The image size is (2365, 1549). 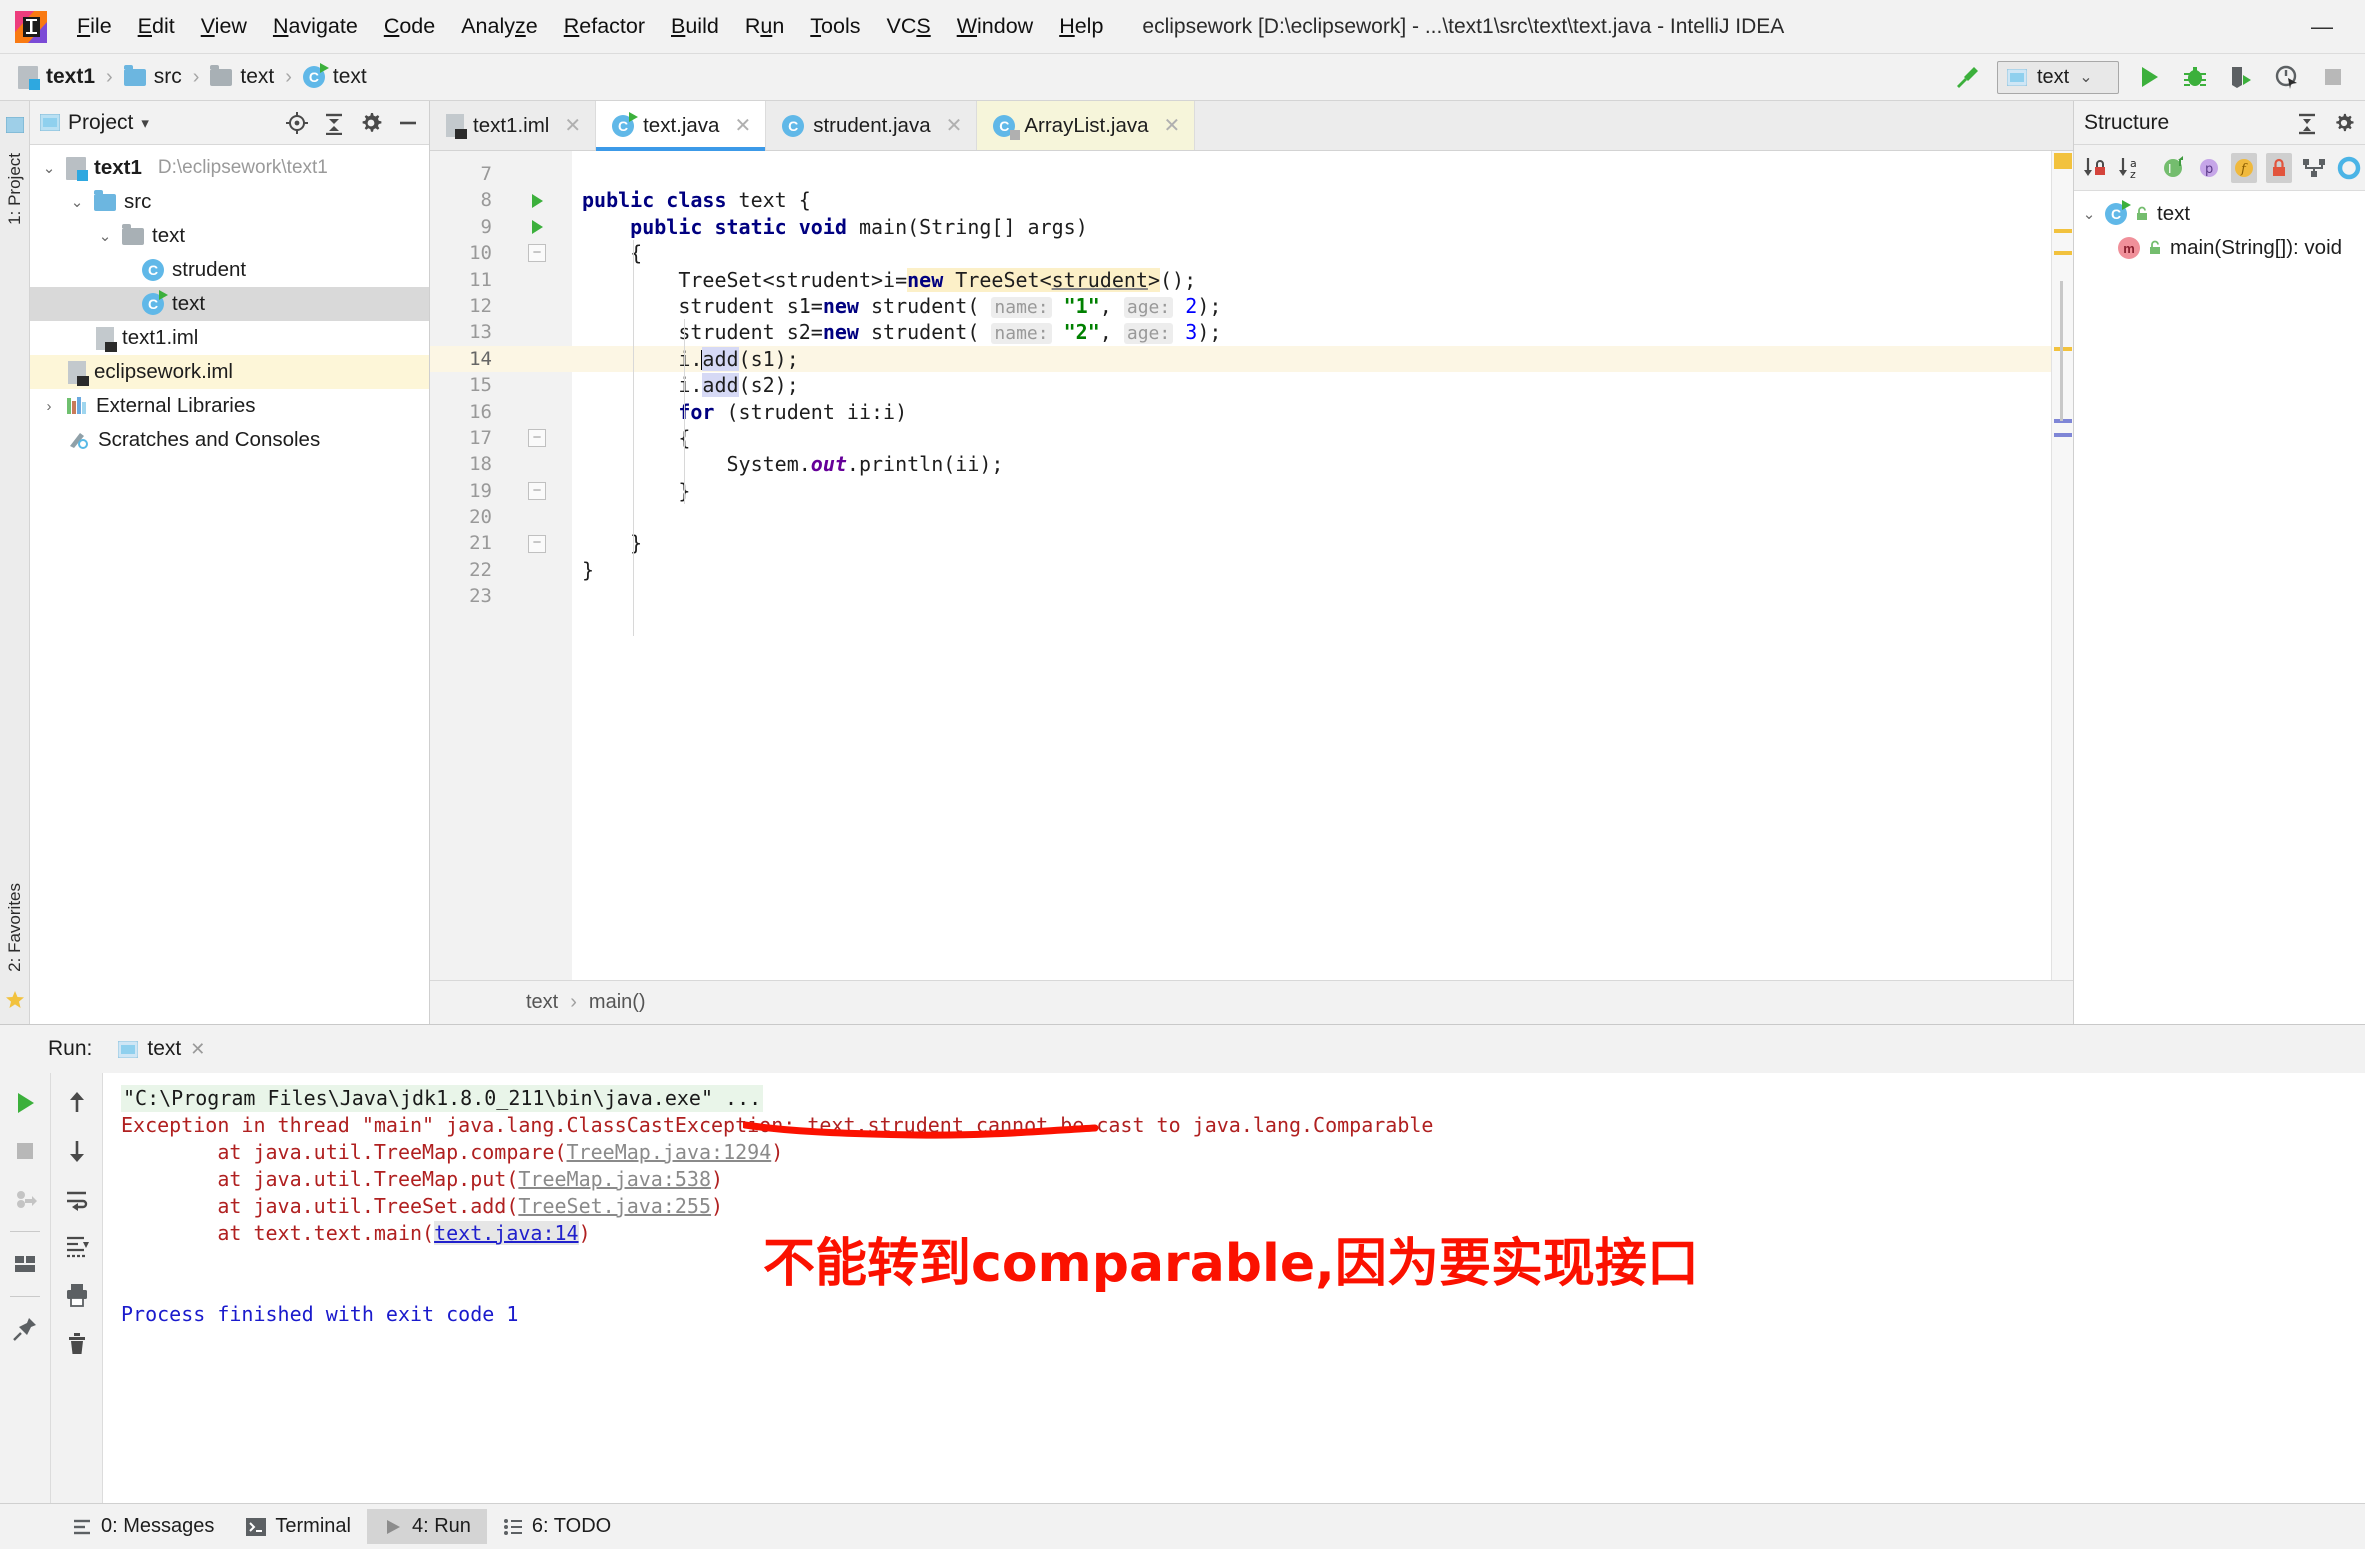 I want to click on crosshair-icon, so click(x=297, y=123).